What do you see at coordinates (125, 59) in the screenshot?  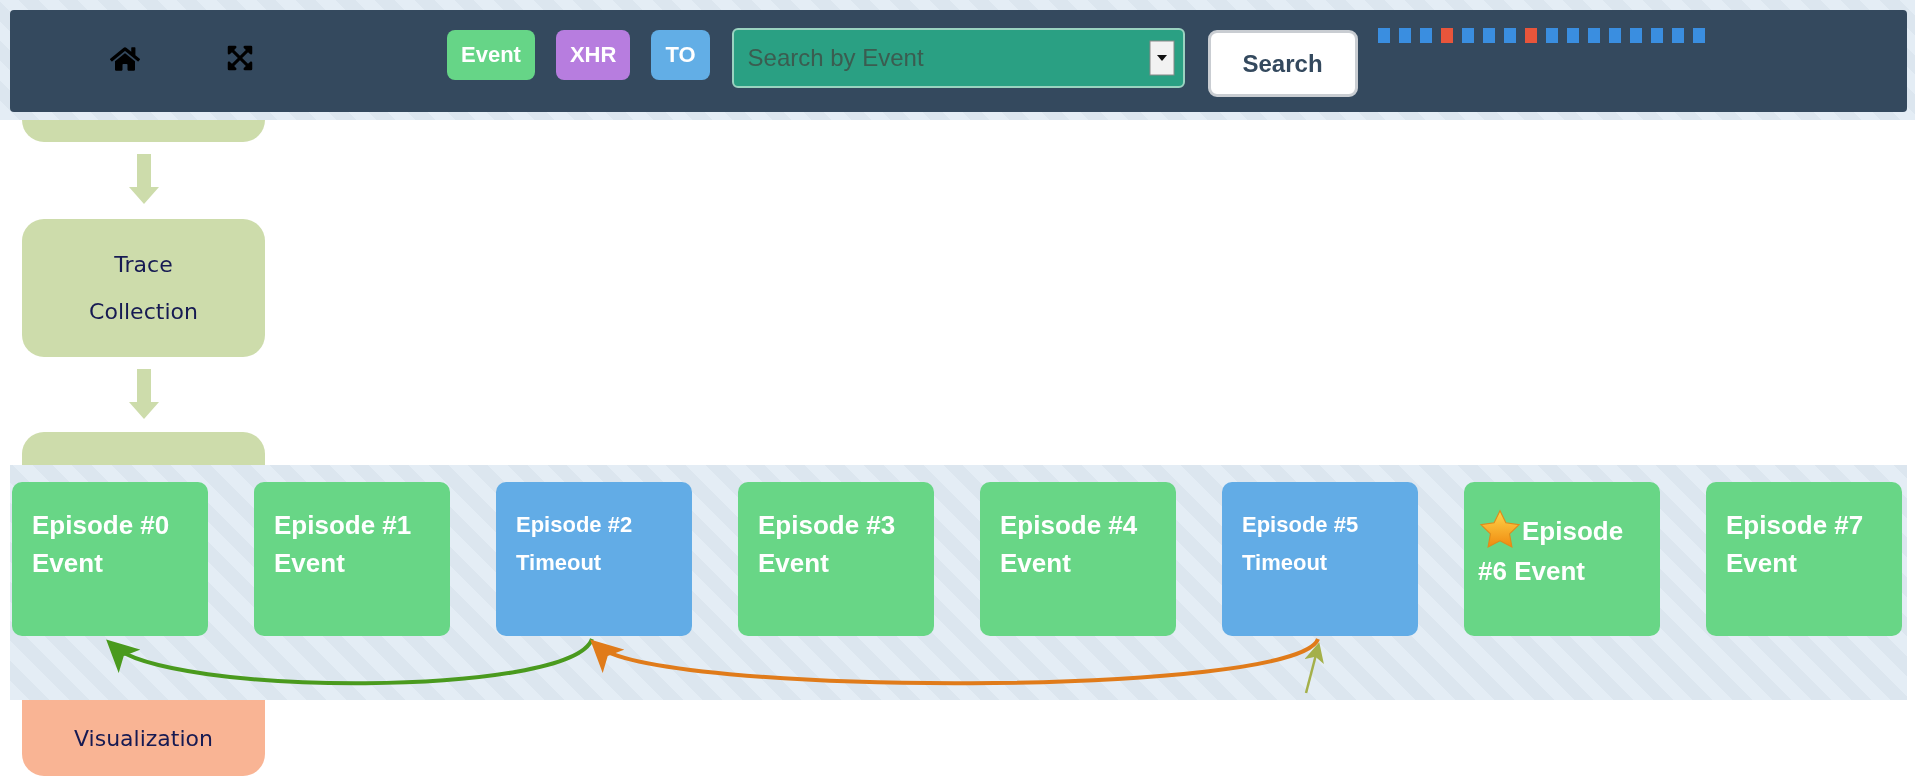 I see `home-icon` at bounding box center [125, 59].